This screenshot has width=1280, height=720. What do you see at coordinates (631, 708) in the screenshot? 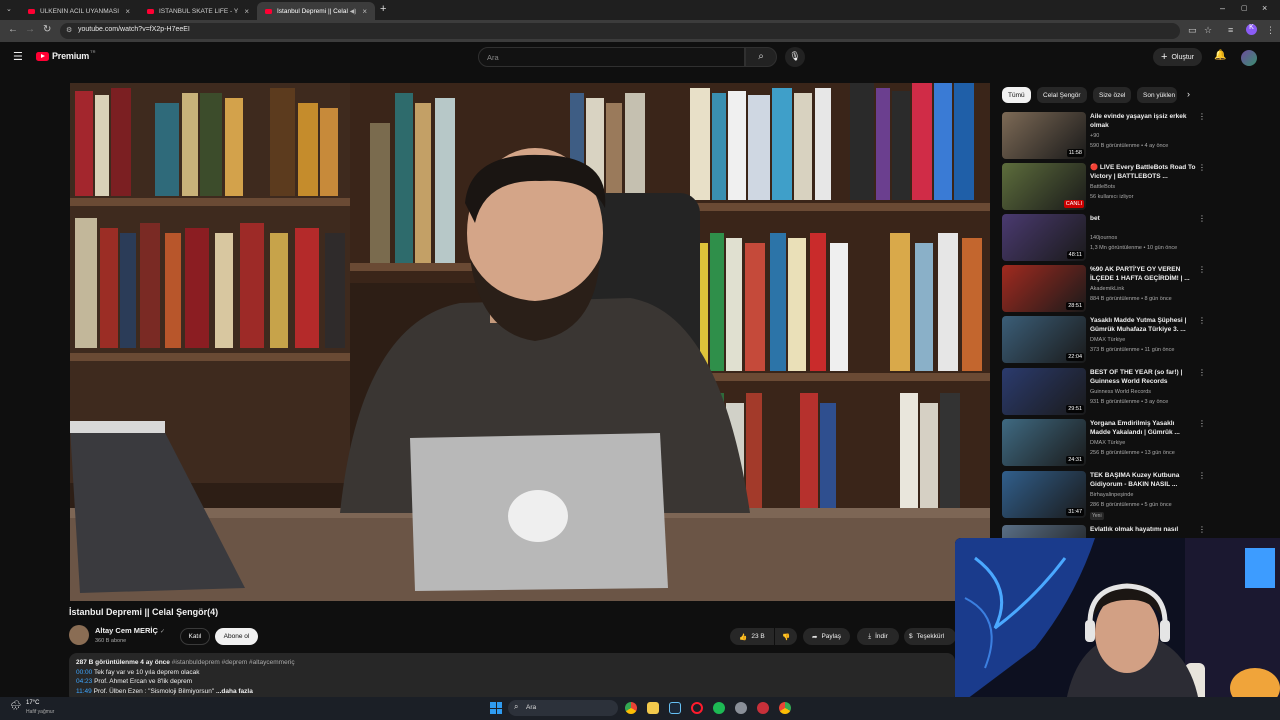
I see `chrome-icon` at bounding box center [631, 708].